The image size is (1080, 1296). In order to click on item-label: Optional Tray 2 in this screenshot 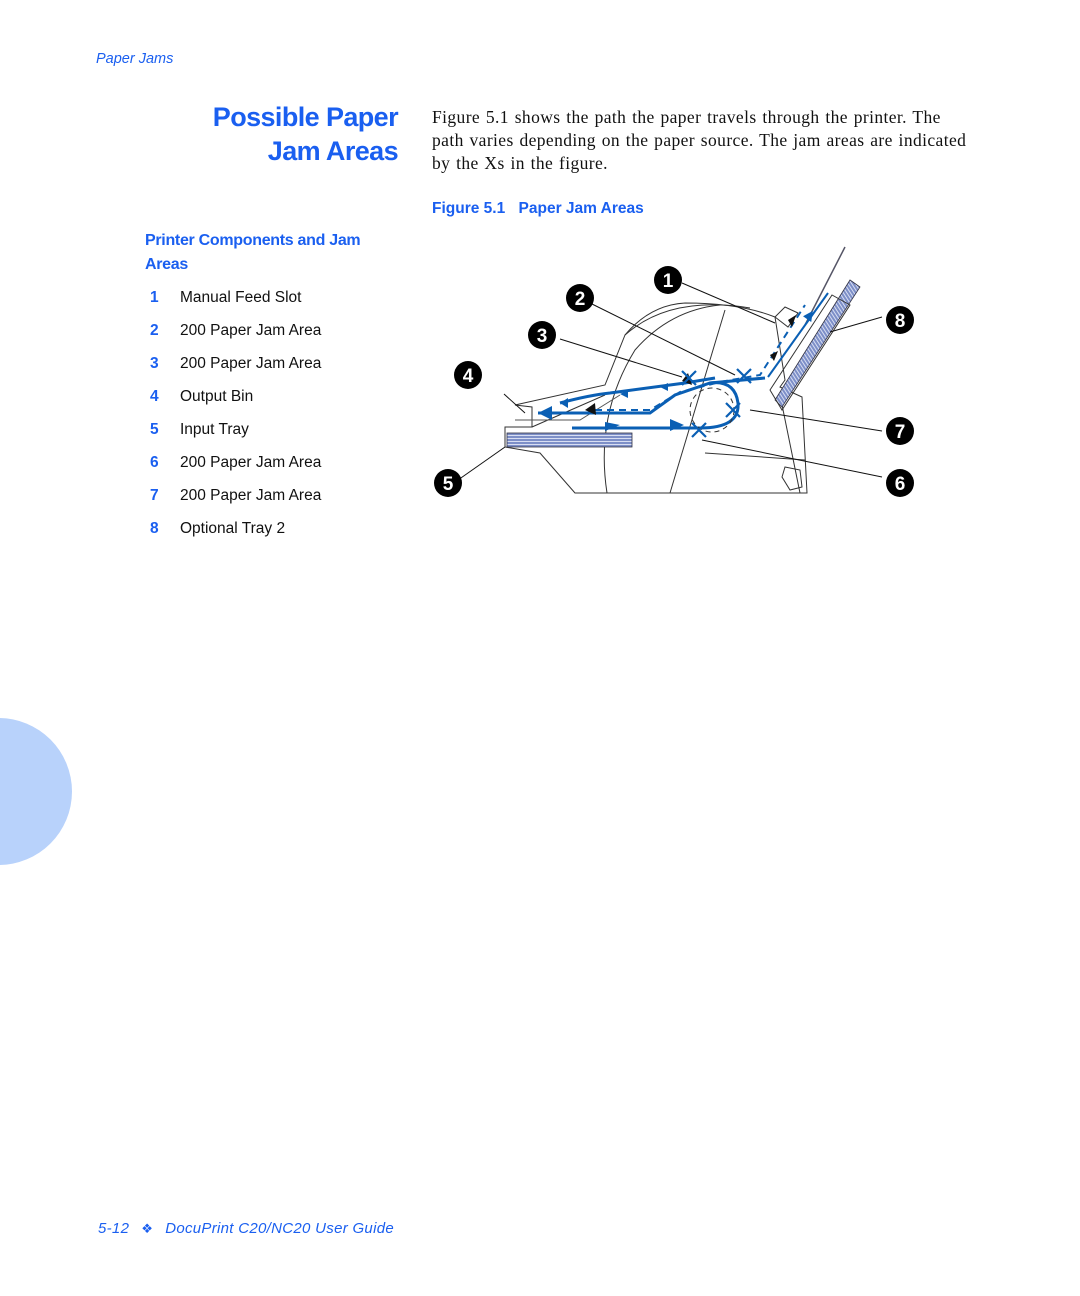, I will do `click(233, 528)`.